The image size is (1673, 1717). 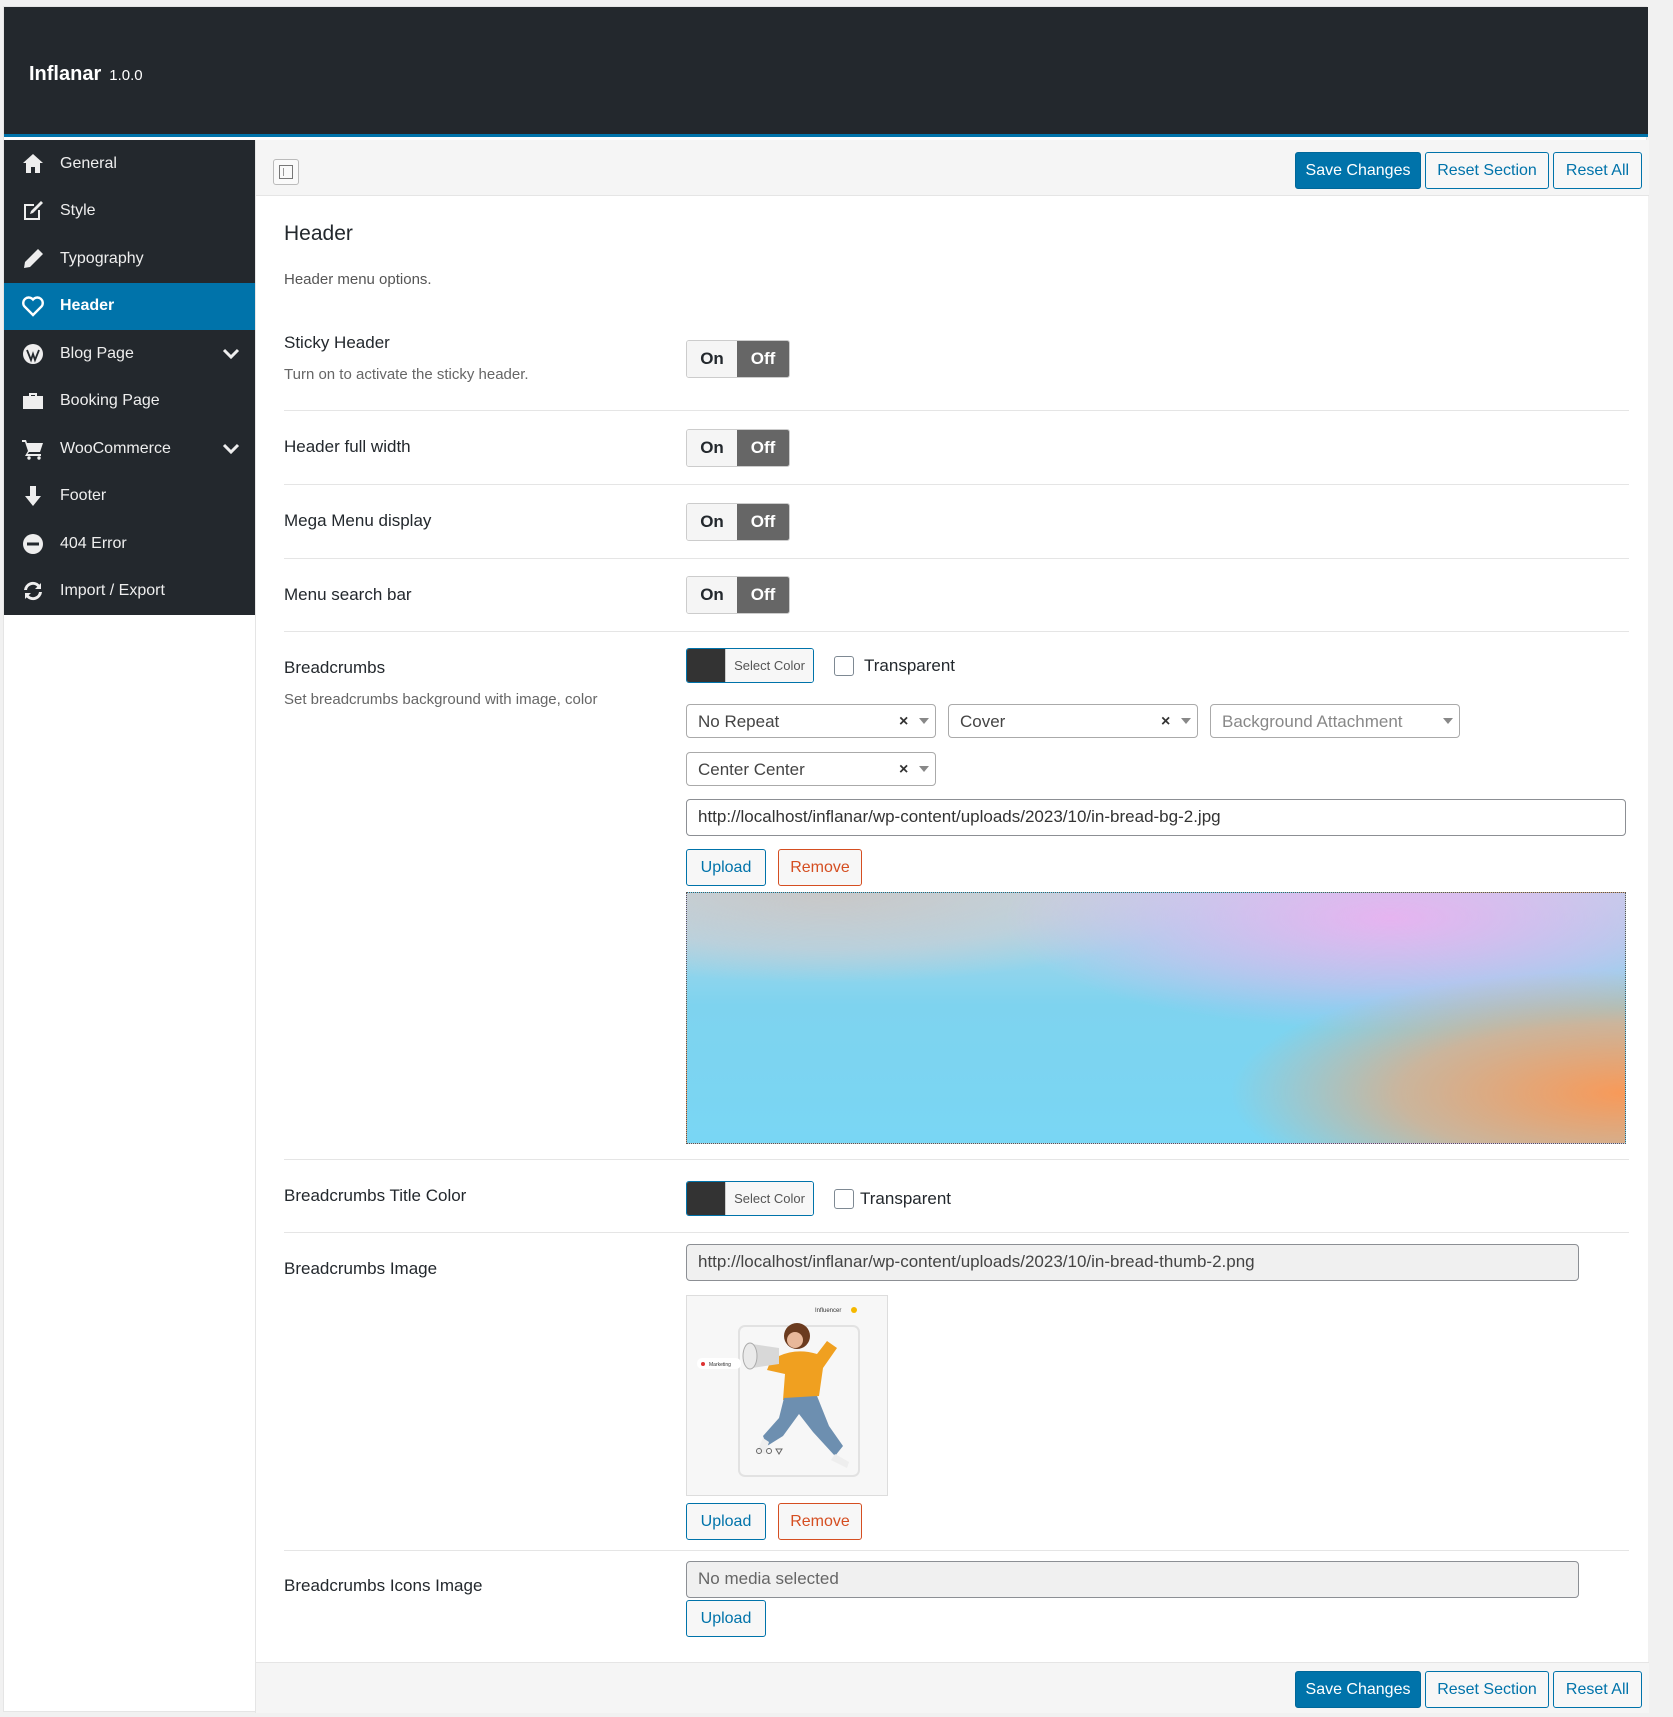 What do you see at coordinates (820, 1521) in the screenshot?
I see `breadcrumbs-image-remove-button: Remove` at bounding box center [820, 1521].